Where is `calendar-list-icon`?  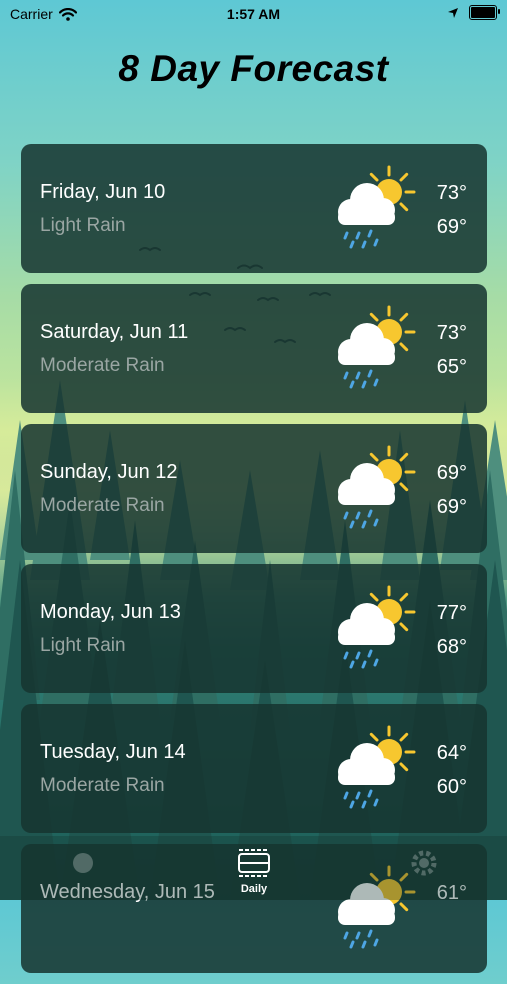
calendar-list-icon is located at coordinates (254, 863).